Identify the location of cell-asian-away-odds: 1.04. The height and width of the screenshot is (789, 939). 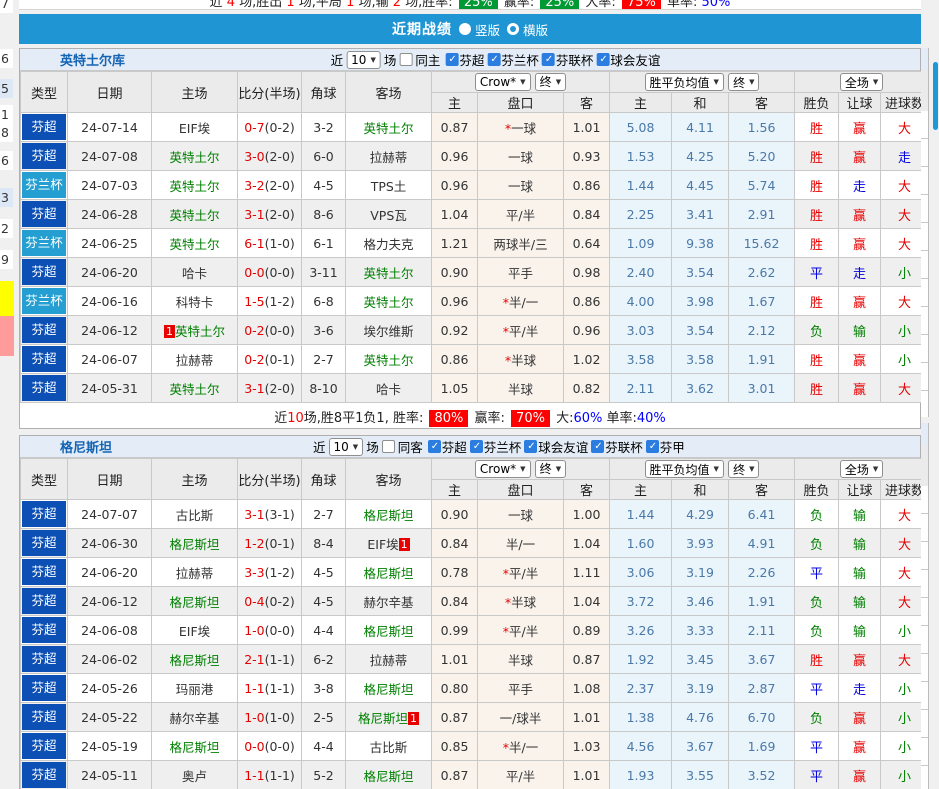
(586, 543).